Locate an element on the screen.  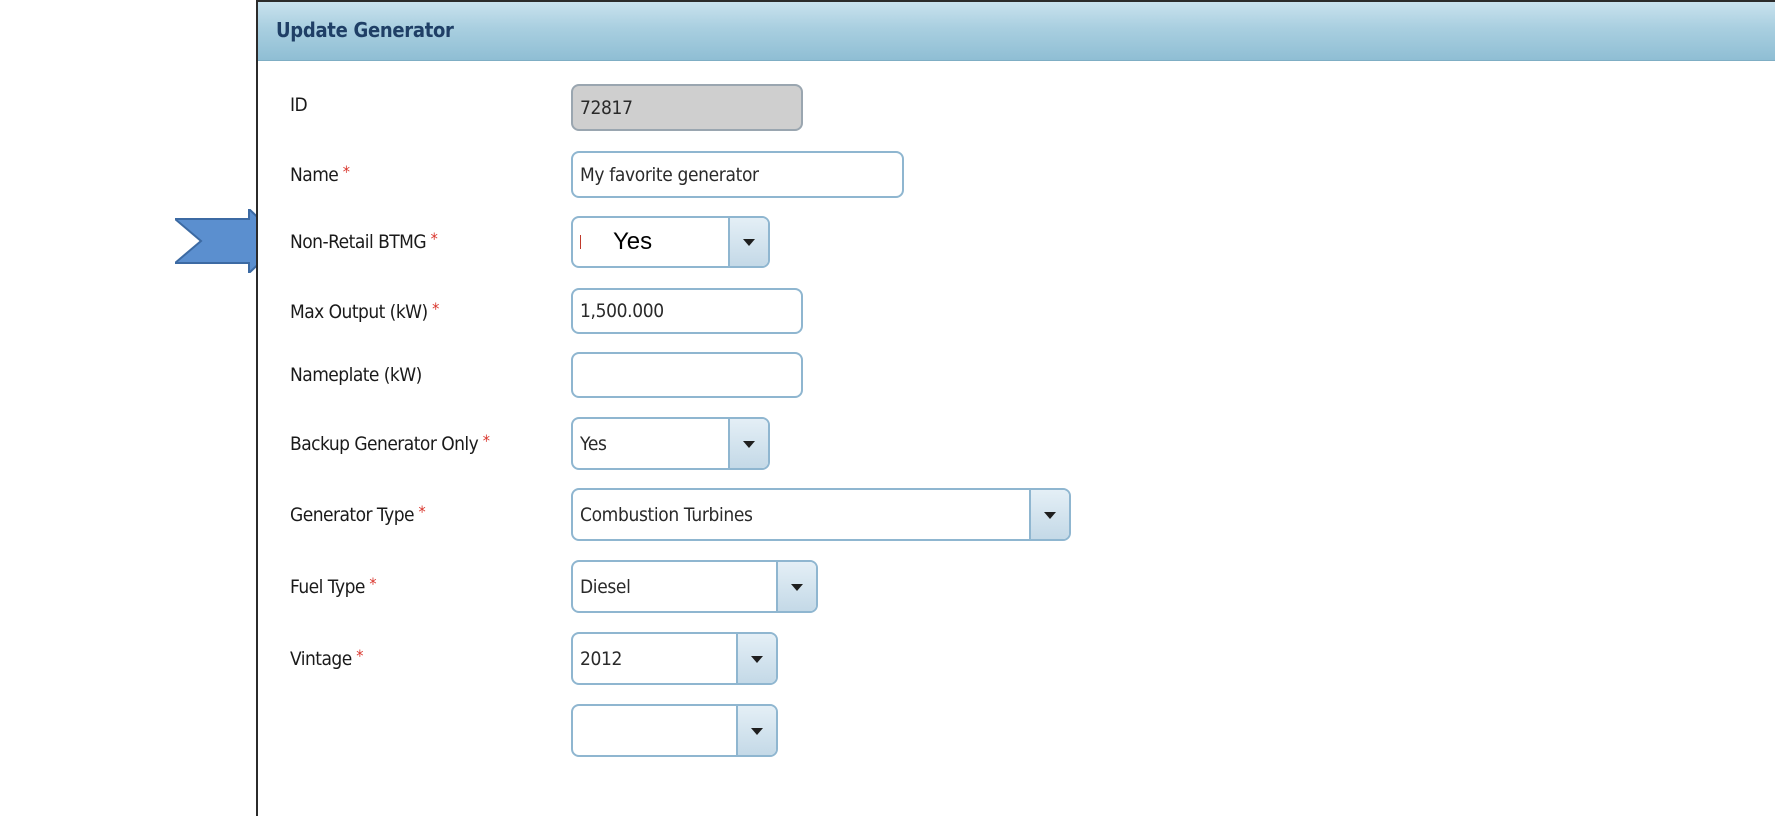
nameplate-label: Nameplate (kW) is located at coordinates (356, 375).